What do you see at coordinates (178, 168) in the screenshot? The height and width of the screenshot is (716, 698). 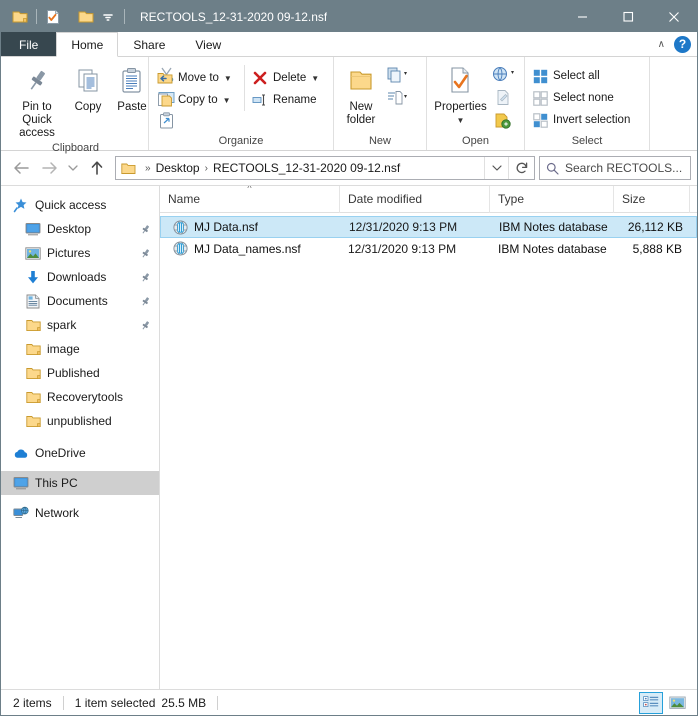 I see `breadcrumb-item-desktop: Desktop` at bounding box center [178, 168].